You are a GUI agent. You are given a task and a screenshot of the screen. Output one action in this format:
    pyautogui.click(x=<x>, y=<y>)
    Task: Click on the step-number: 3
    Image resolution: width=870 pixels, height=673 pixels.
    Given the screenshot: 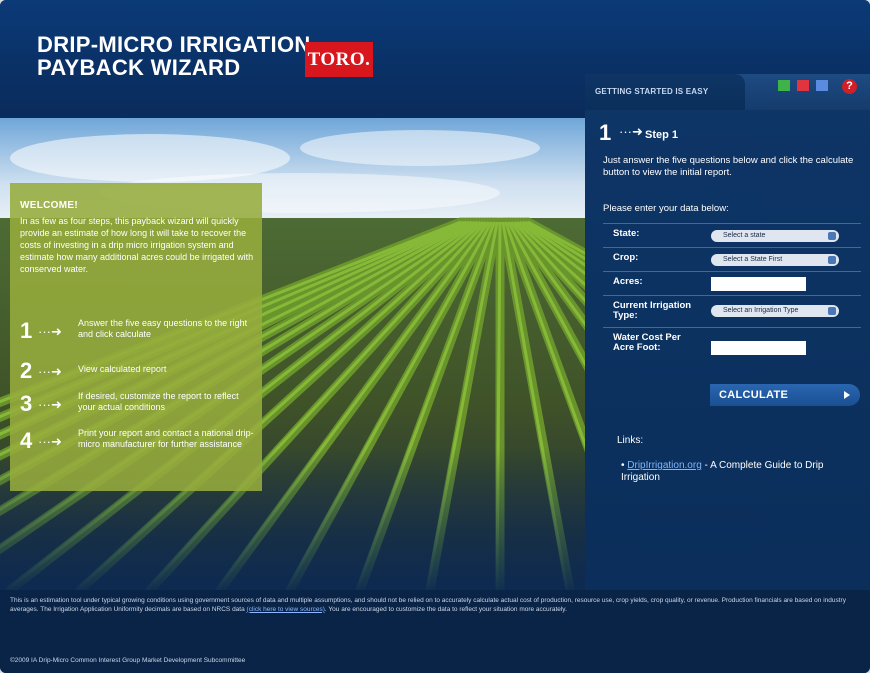 What is the action you would take?
    pyautogui.click(x=26, y=403)
    